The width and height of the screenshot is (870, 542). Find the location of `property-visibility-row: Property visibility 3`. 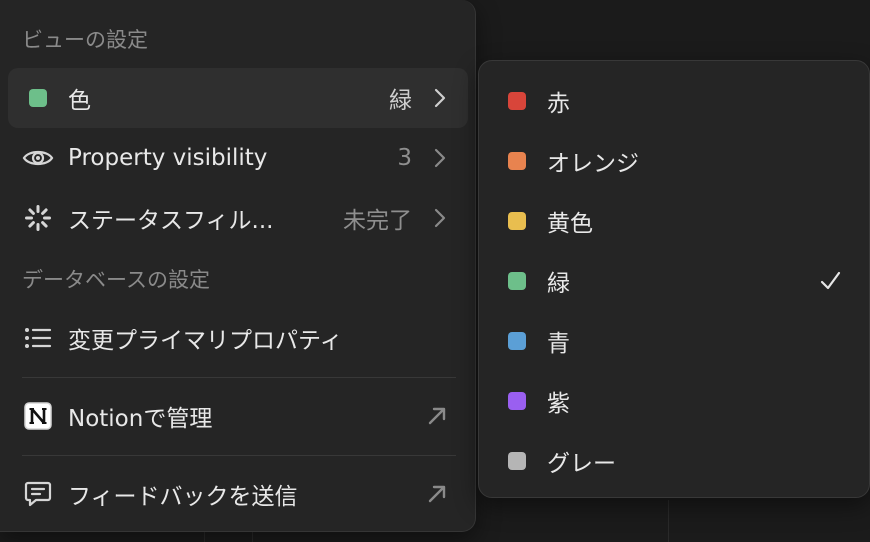

property-visibility-row: Property visibility 3 is located at coordinates (238, 158).